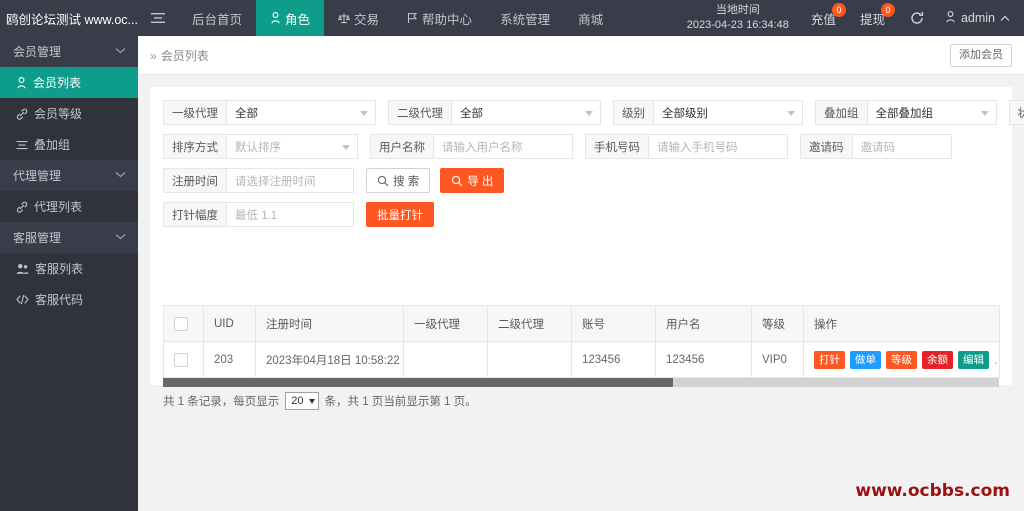 The height and width of the screenshot is (511, 1024). I want to click on sidebar-item-overlay-group: 叠加组, so click(69, 144).